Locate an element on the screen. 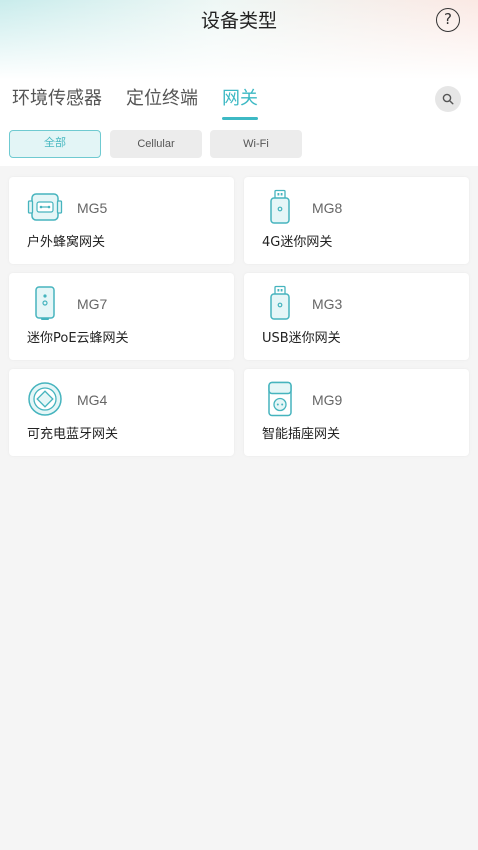 The image size is (478, 850). filter-cellular-chip: Cellular is located at coordinates (156, 144).